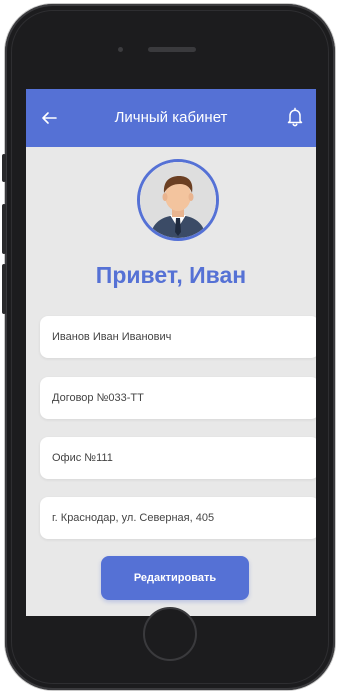 This screenshot has height=694, width=340. Describe the element at coordinates (4, 289) in the screenshot. I see `volume-down-button` at that location.